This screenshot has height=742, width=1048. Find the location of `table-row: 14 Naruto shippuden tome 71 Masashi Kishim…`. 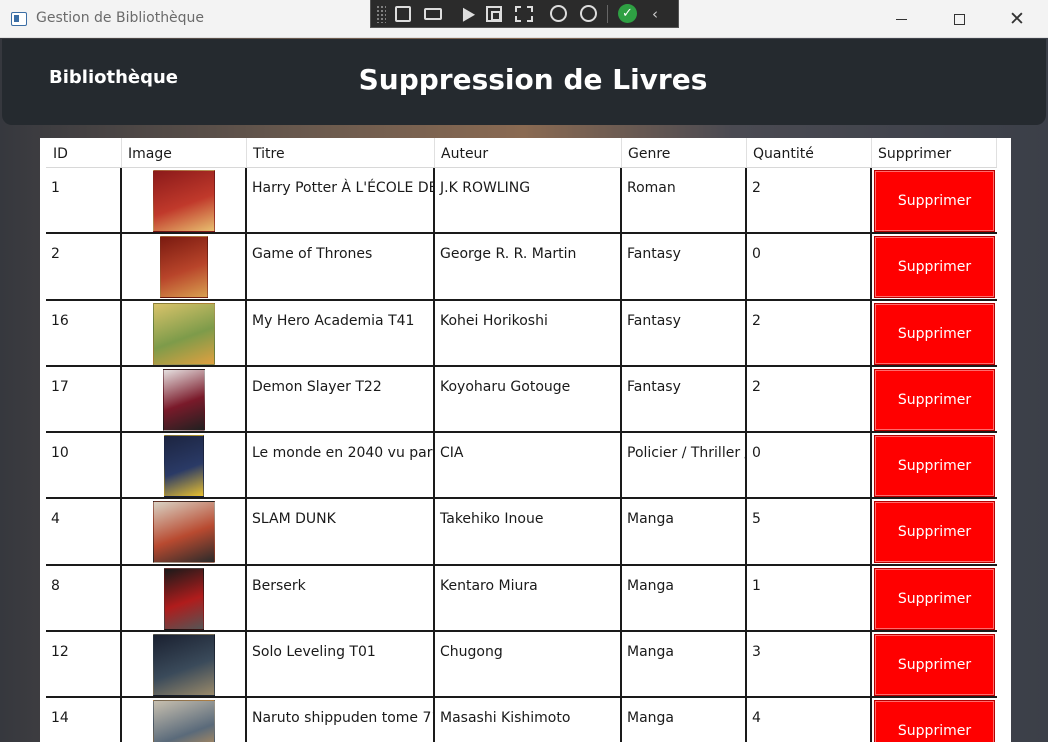

table-row: 14 Naruto shippuden tome 71 Masashi Kishim… is located at coordinates (521, 720).